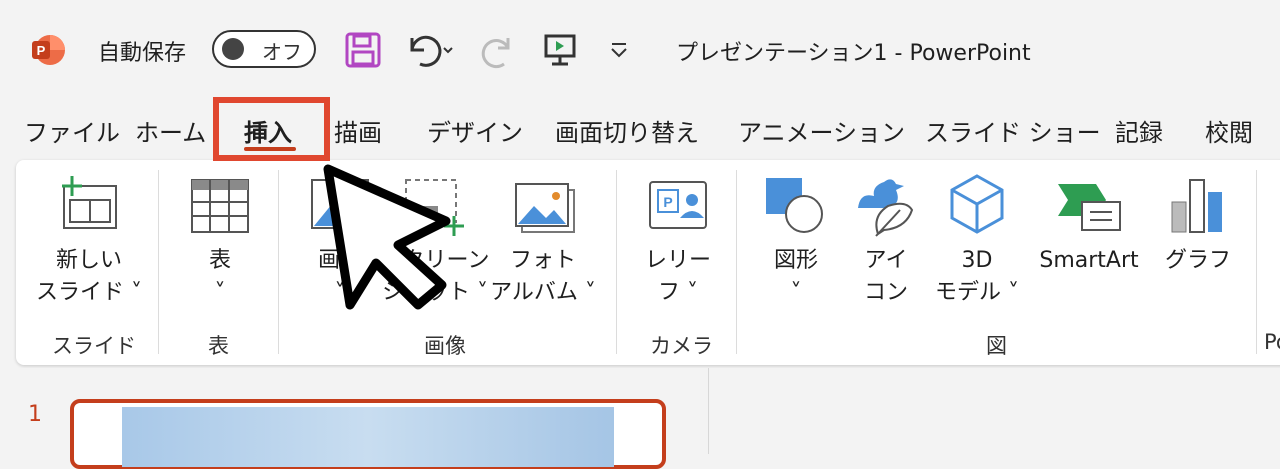 Image resolution: width=1280 pixels, height=469 pixels. What do you see at coordinates (72, 130) in the screenshot?
I see `tab-file: ファイル` at bounding box center [72, 130].